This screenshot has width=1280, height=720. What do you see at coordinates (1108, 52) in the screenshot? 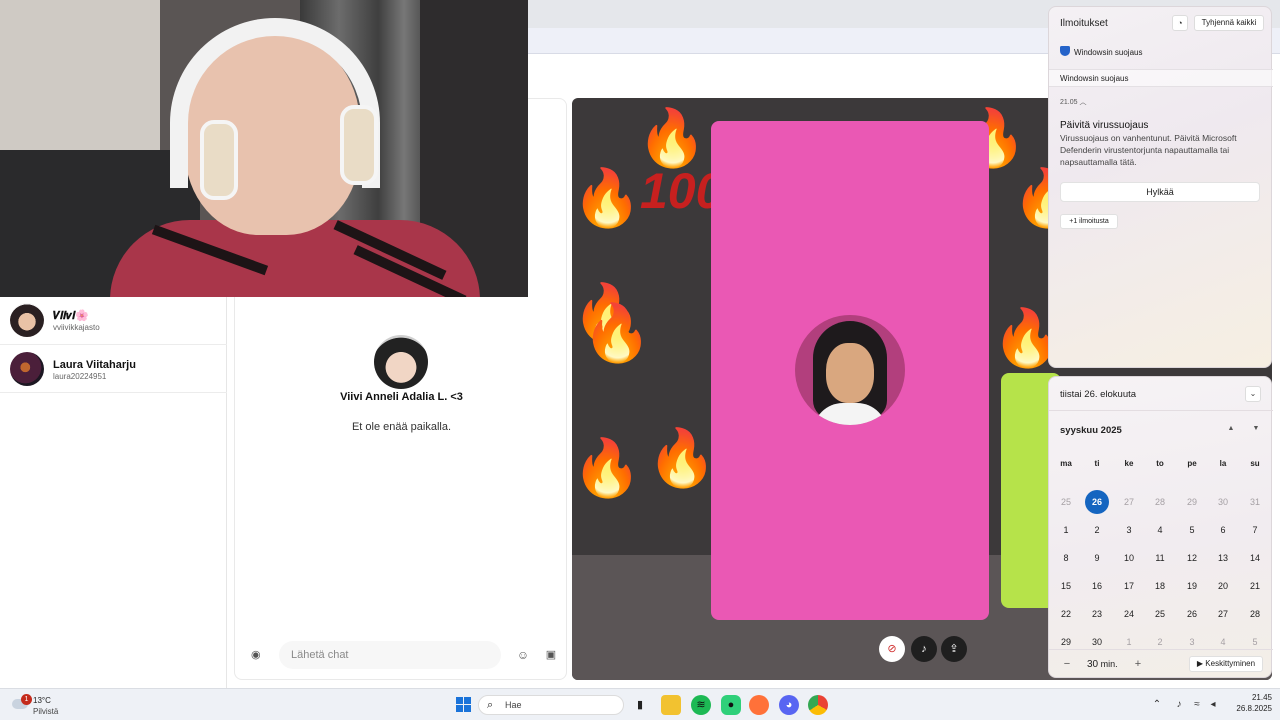
I see `notification-app-name: Windowsin suojaus` at bounding box center [1108, 52].